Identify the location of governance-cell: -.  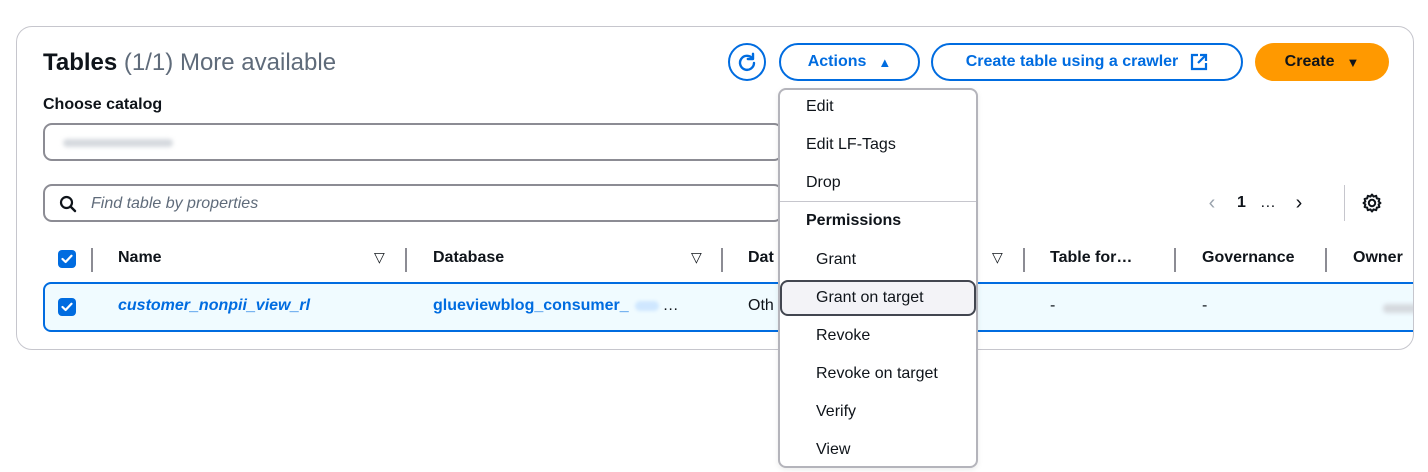
(1205, 305).